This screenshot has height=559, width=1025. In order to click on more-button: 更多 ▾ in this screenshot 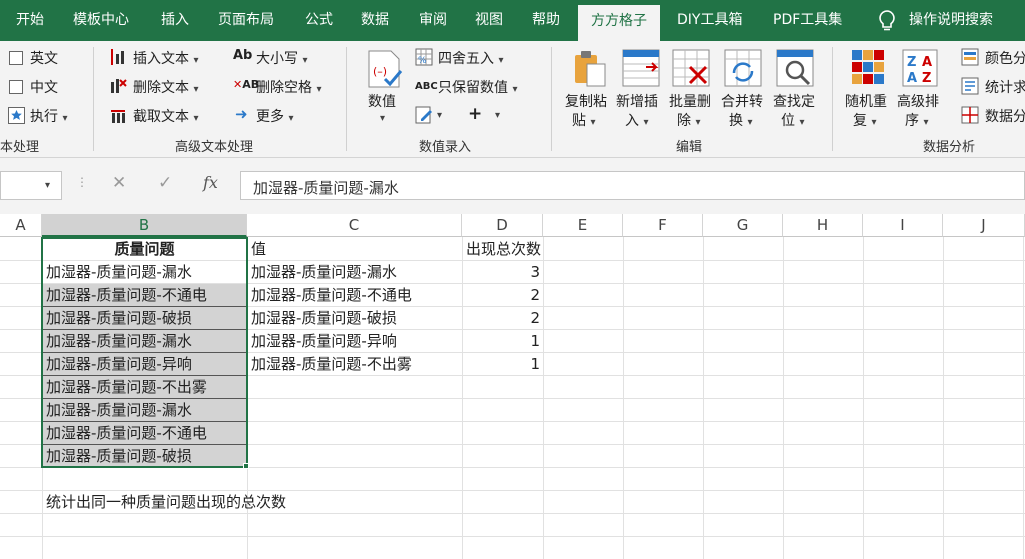, I will do `click(274, 116)`.